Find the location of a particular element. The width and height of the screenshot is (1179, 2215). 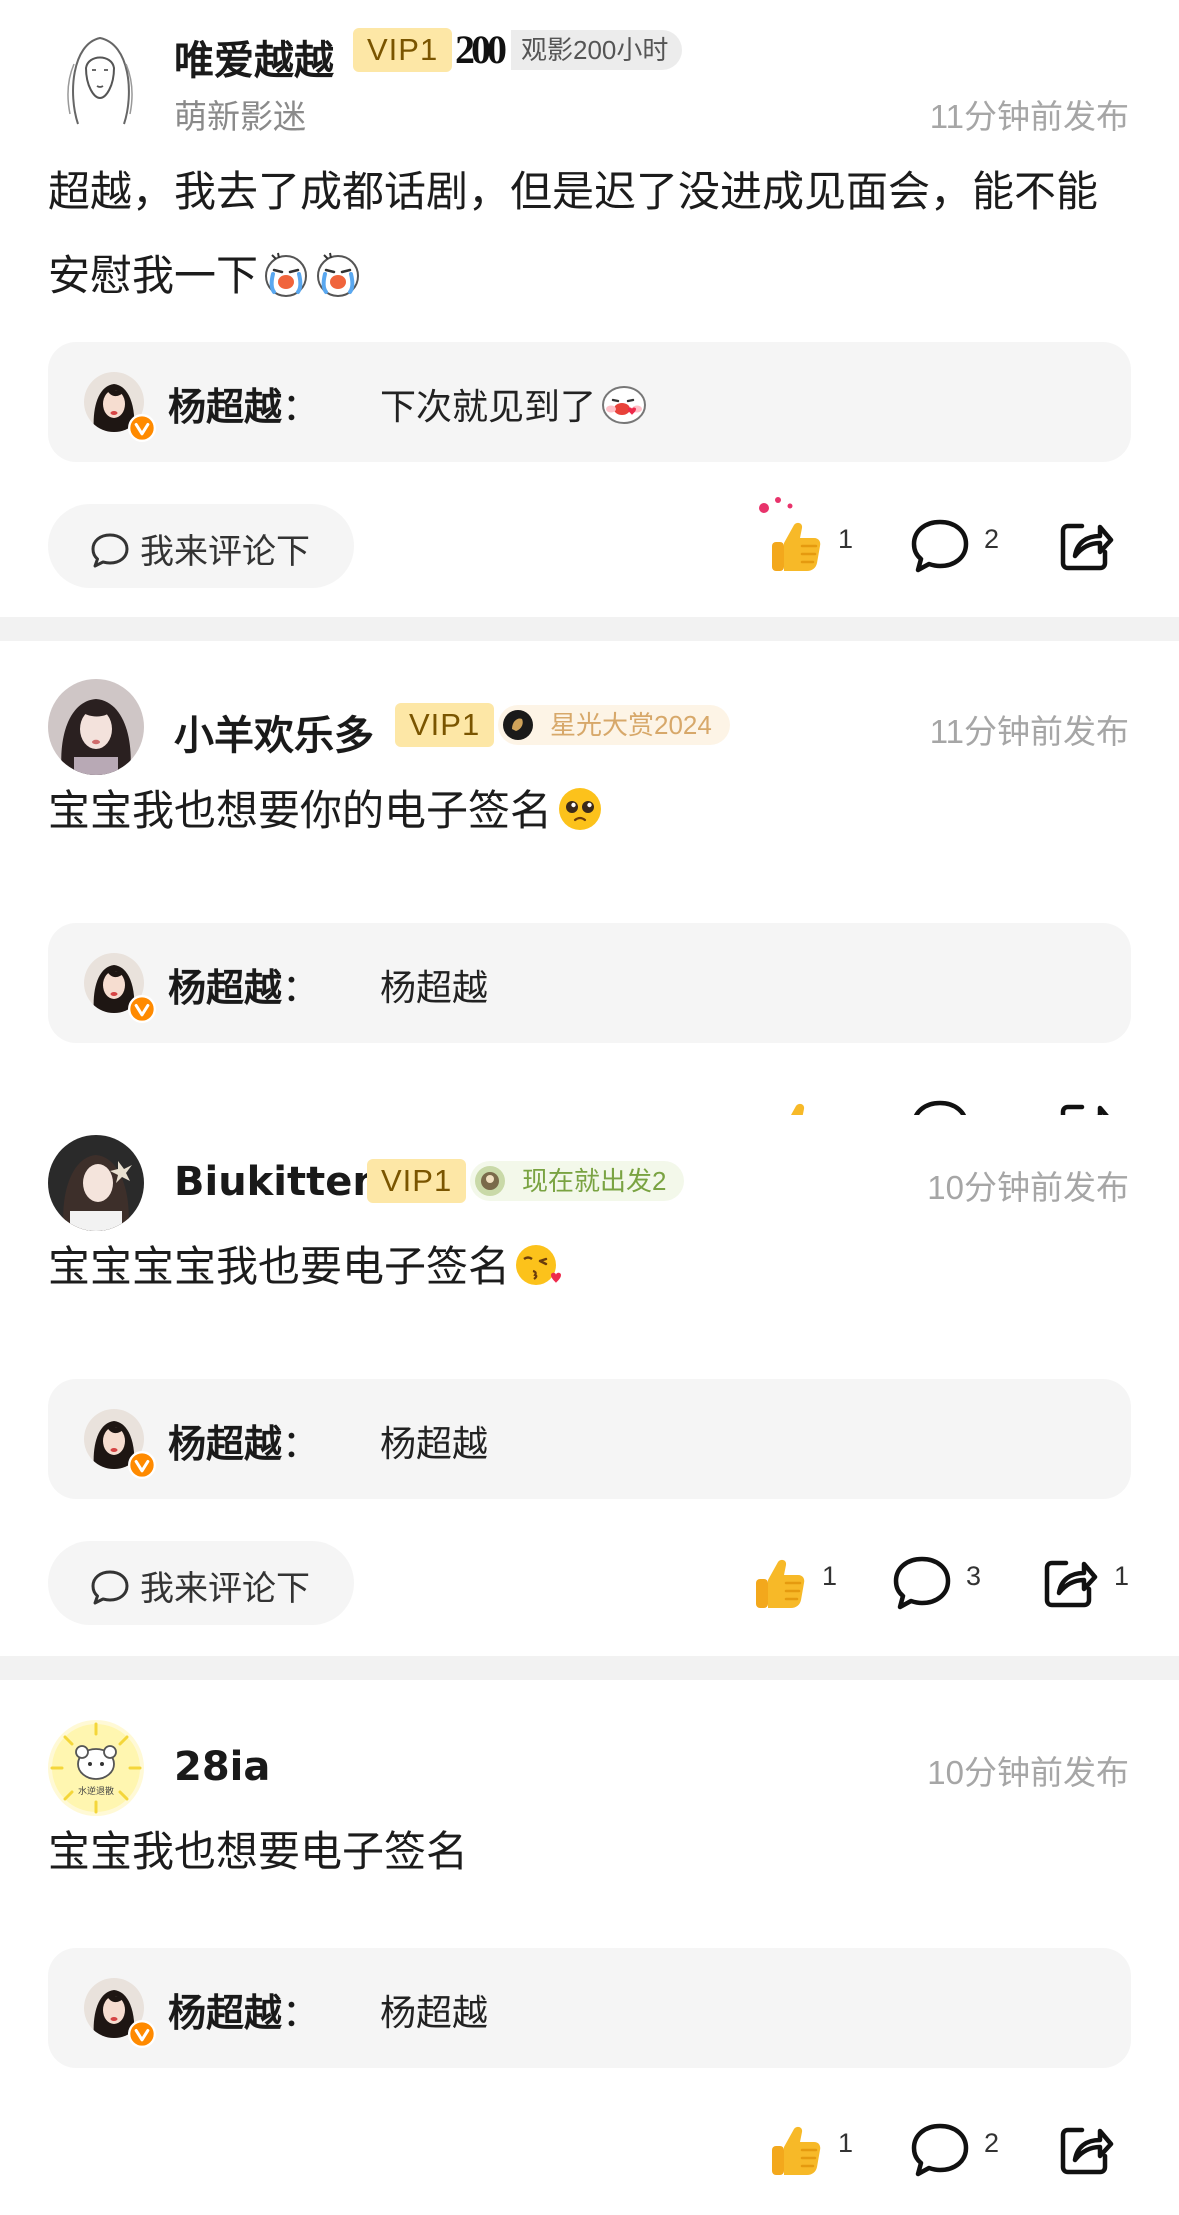

username: Biukitten is located at coordinates (277, 1182).